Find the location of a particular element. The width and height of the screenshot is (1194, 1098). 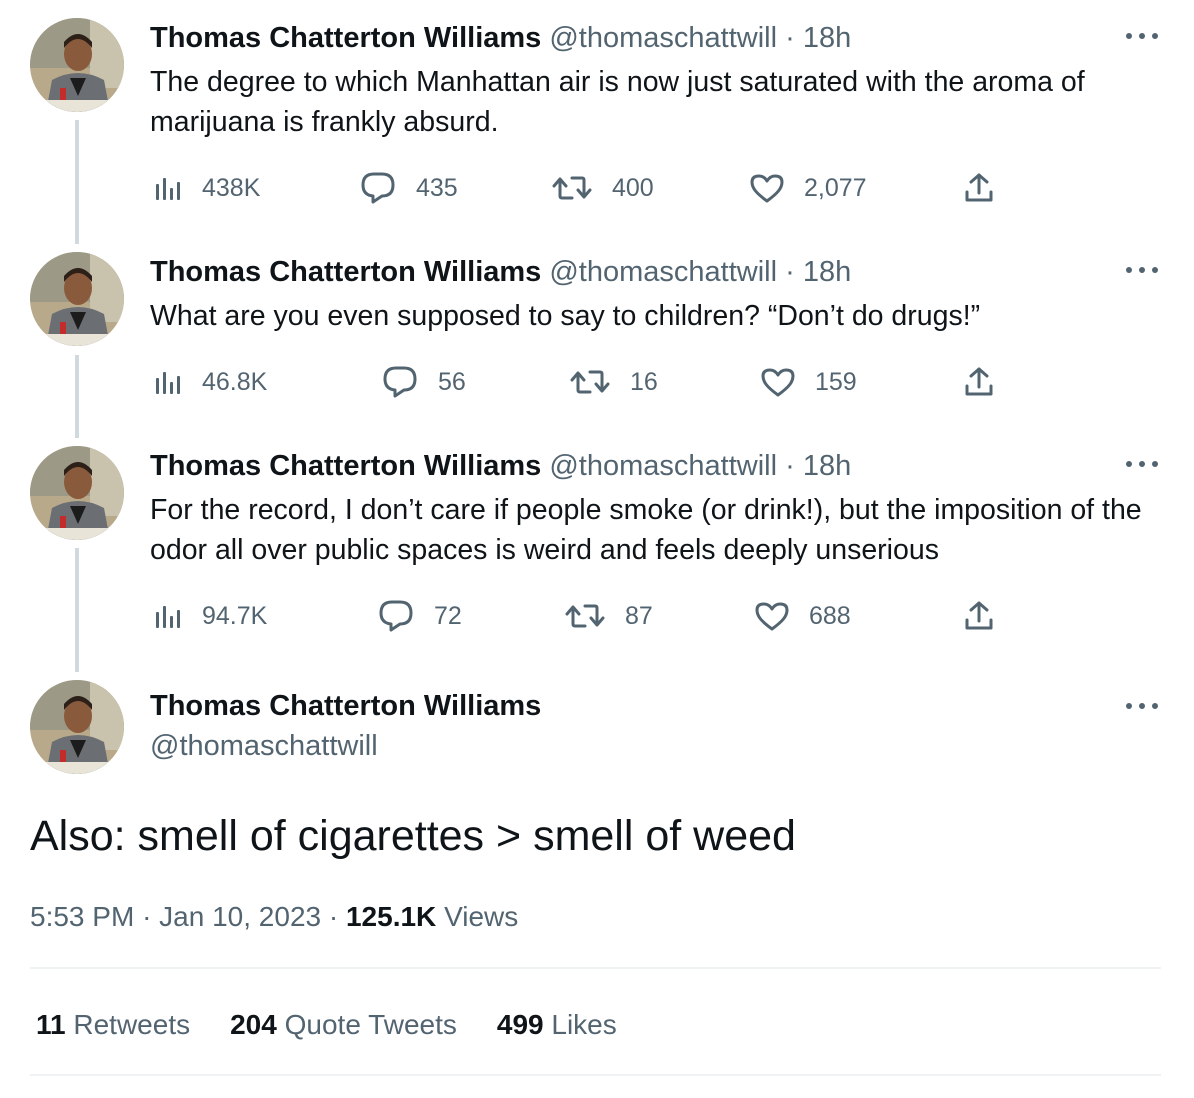

retweets-count: 11 is located at coordinates (51, 1024).